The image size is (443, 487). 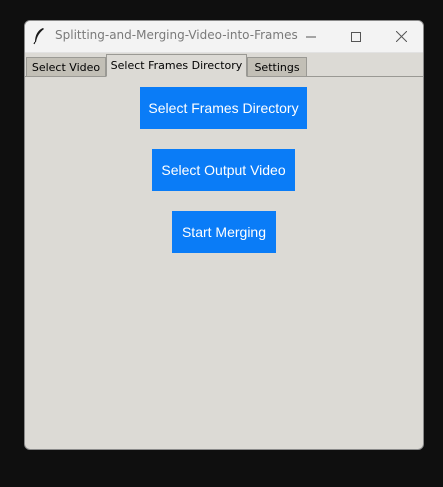 I want to click on maximize-button, so click(x=356, y=36).